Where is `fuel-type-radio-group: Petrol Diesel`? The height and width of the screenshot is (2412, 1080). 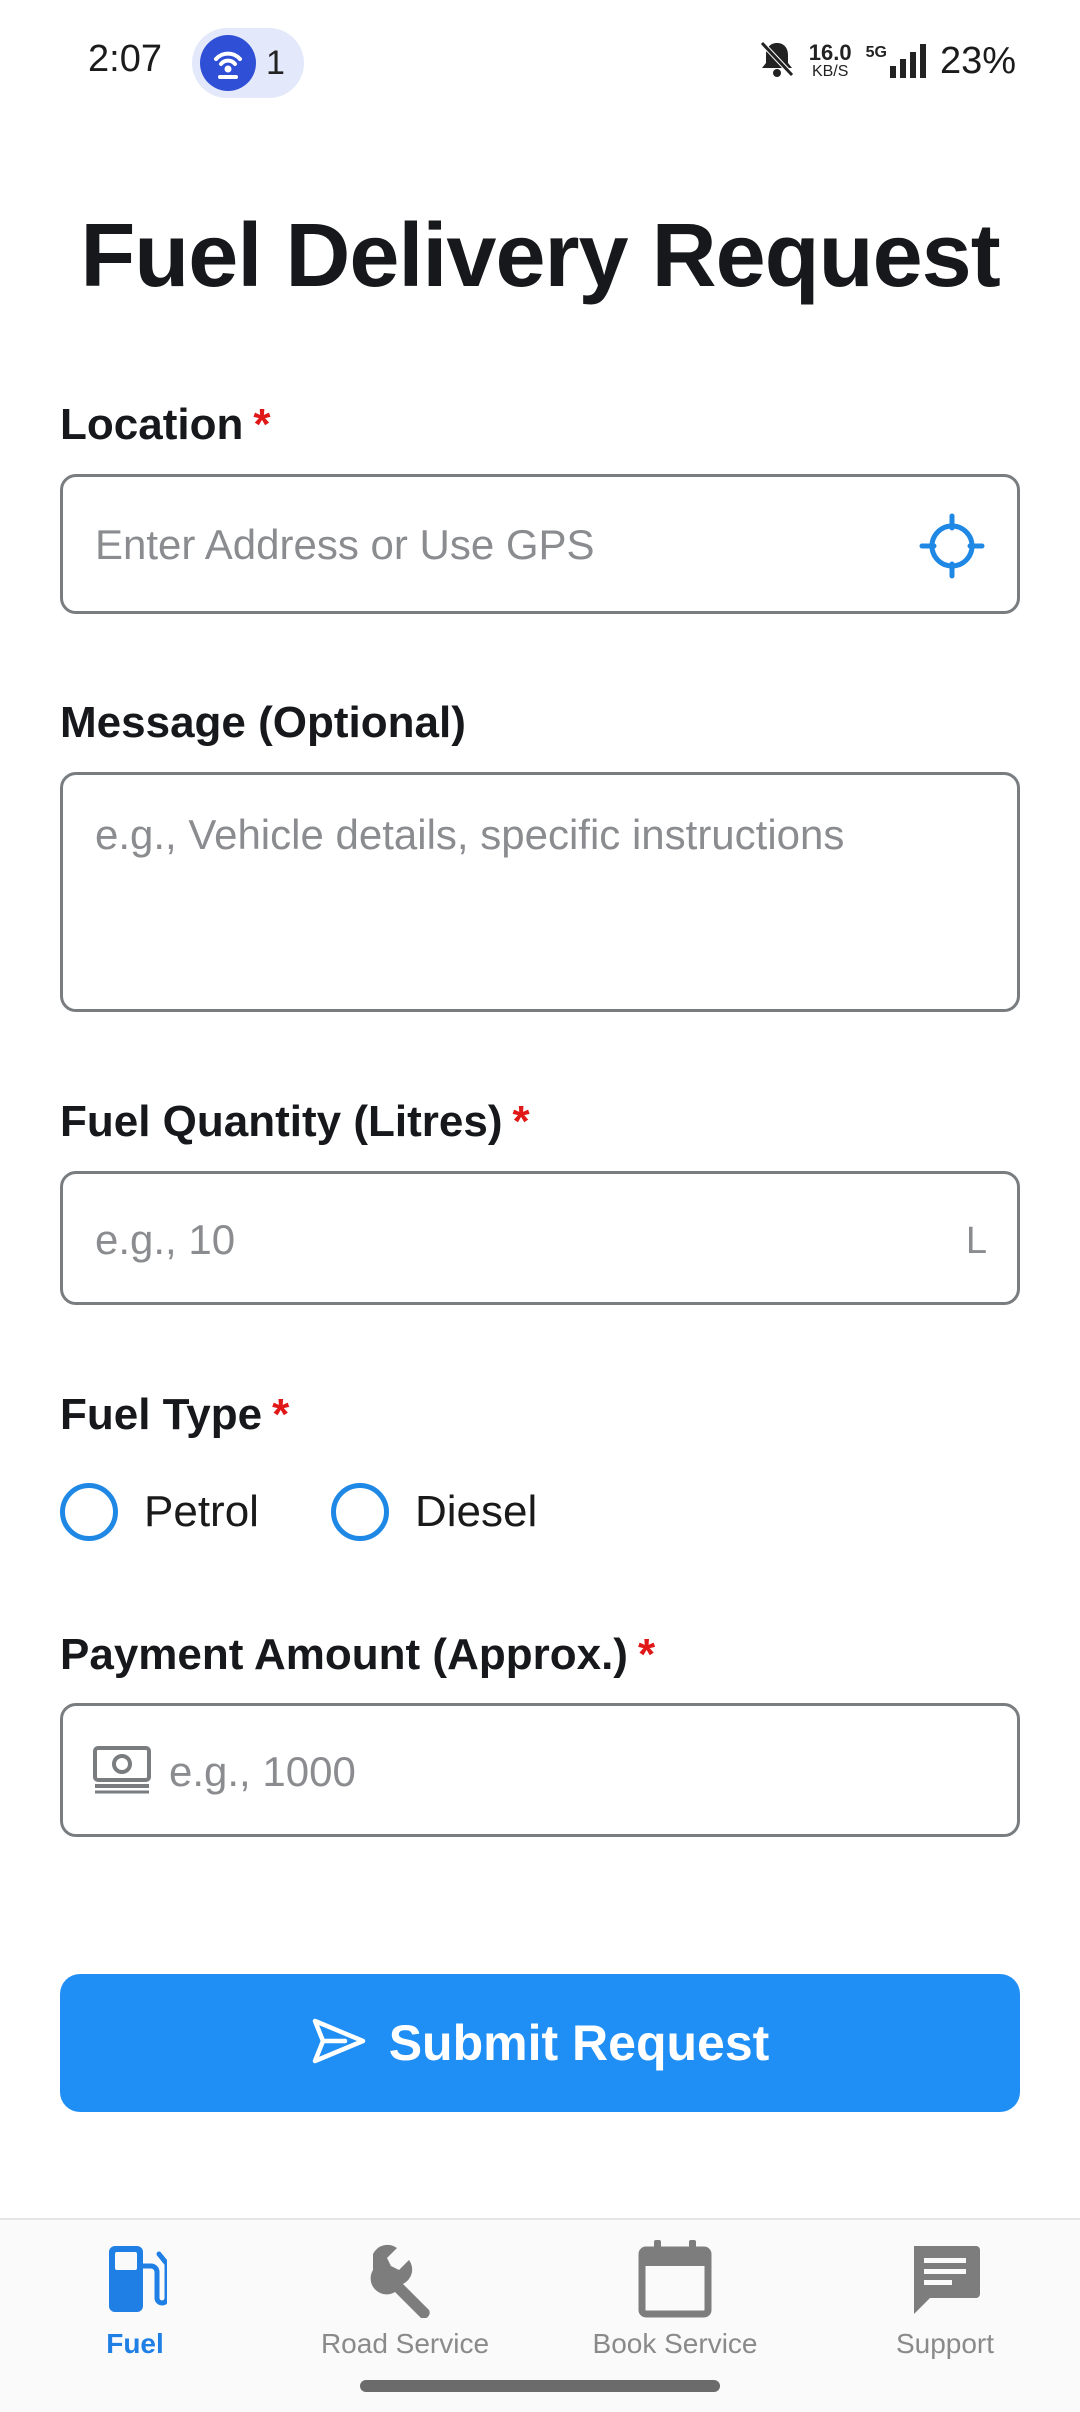 fuel-type-radio-group: Petrol Diesel is located at coordinates (334, 1512).